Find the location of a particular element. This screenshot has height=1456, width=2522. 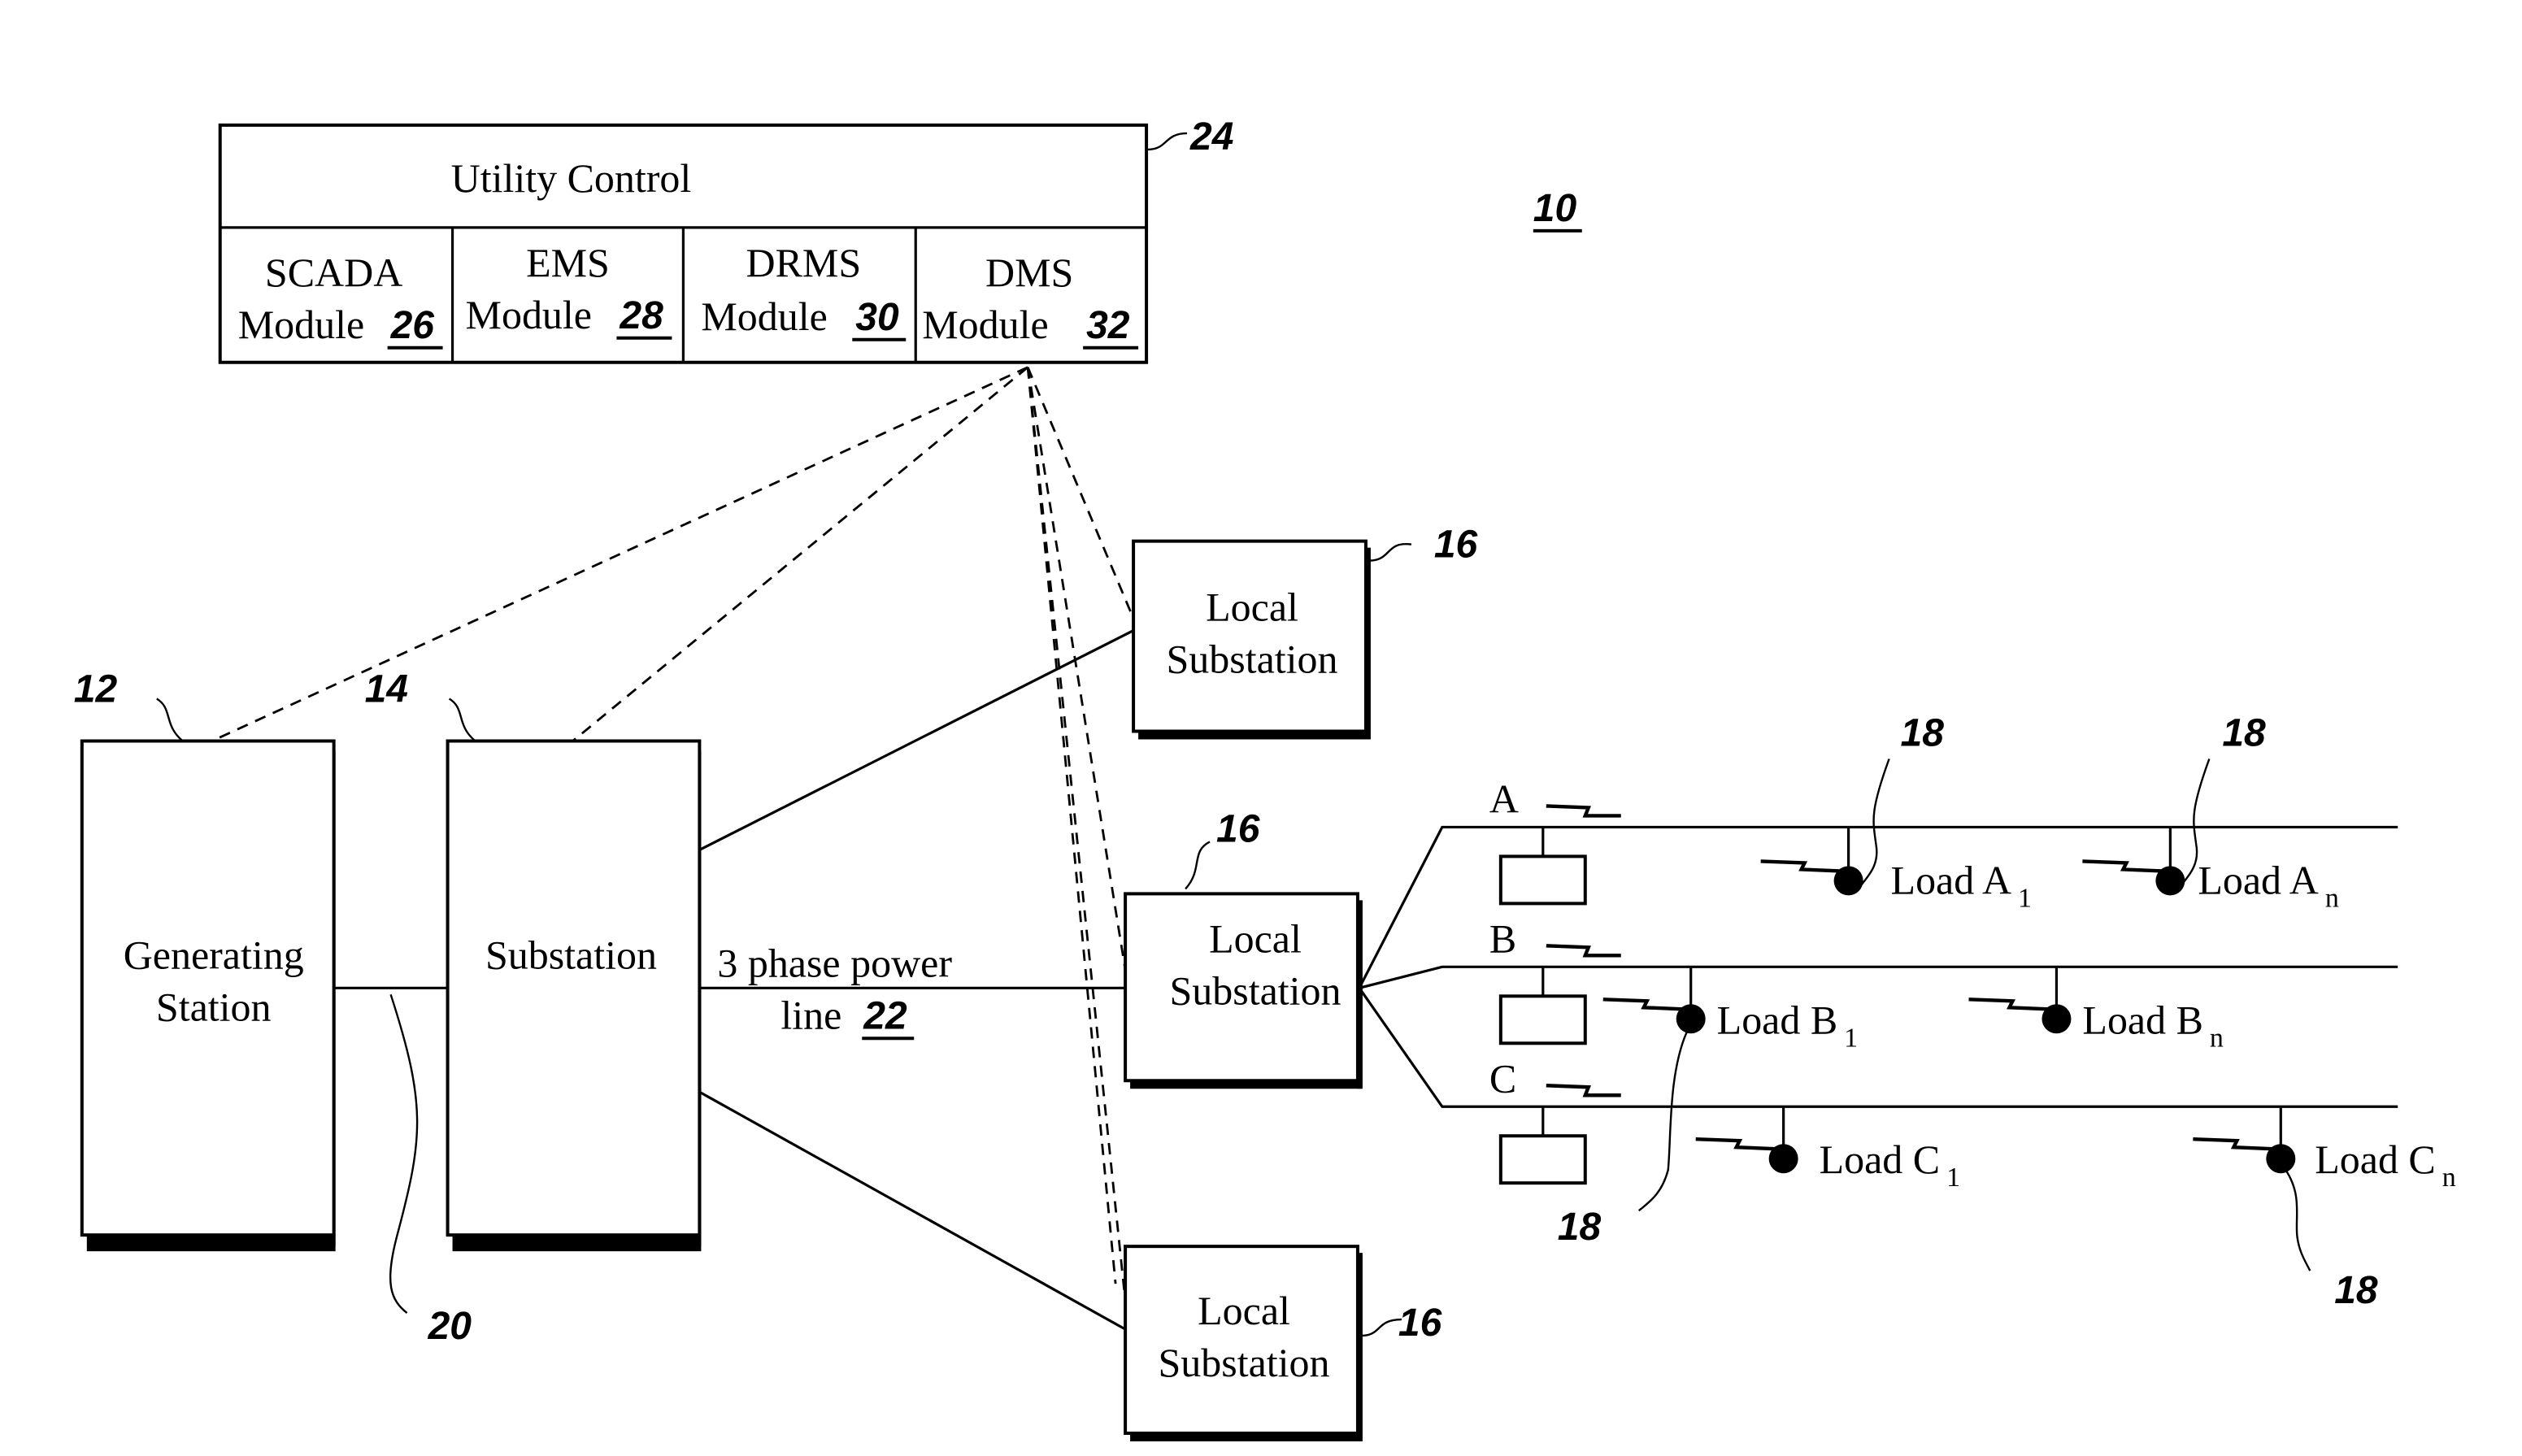

generating-station-ref: 12 is located at coordinates (96, 690).